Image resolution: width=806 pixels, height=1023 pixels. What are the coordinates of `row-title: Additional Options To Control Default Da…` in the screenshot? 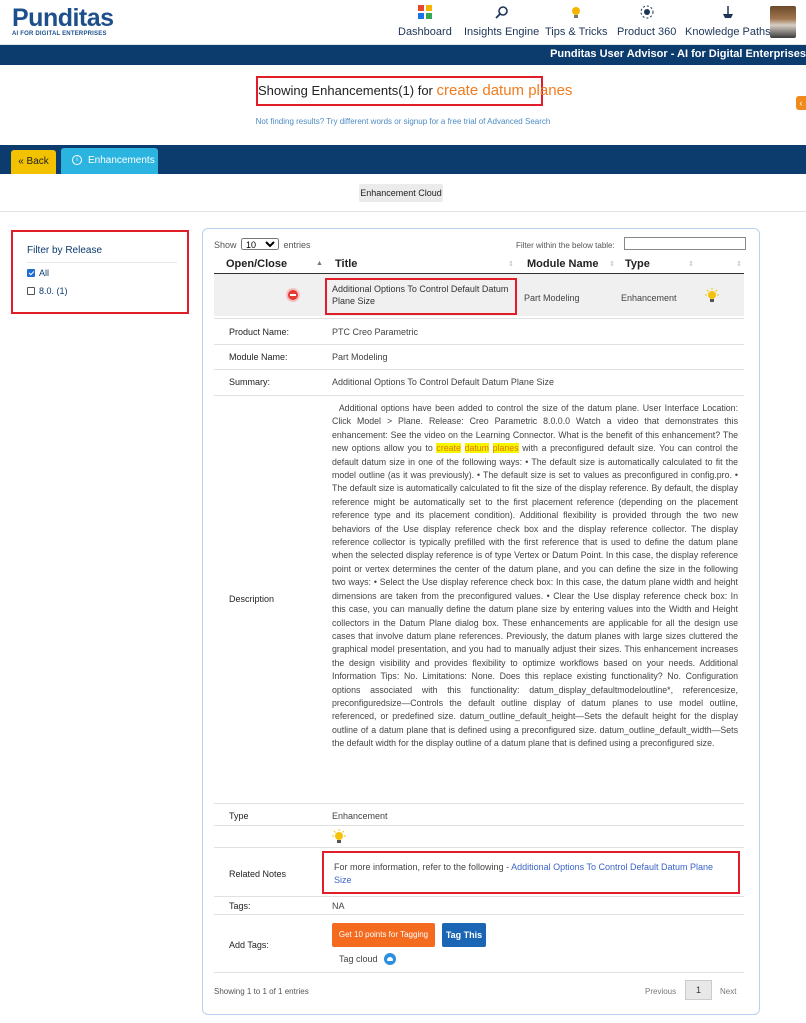 It's located at (421, 296).